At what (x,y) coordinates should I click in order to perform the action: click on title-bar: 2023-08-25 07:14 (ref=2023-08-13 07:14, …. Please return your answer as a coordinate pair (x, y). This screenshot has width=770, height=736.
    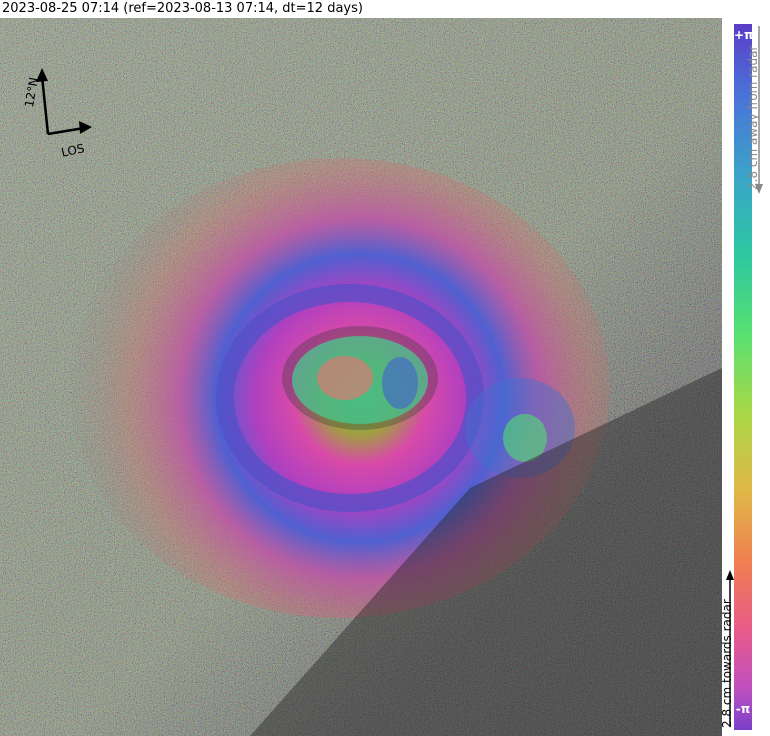
    Looking at the image, I should click on (385, 9).